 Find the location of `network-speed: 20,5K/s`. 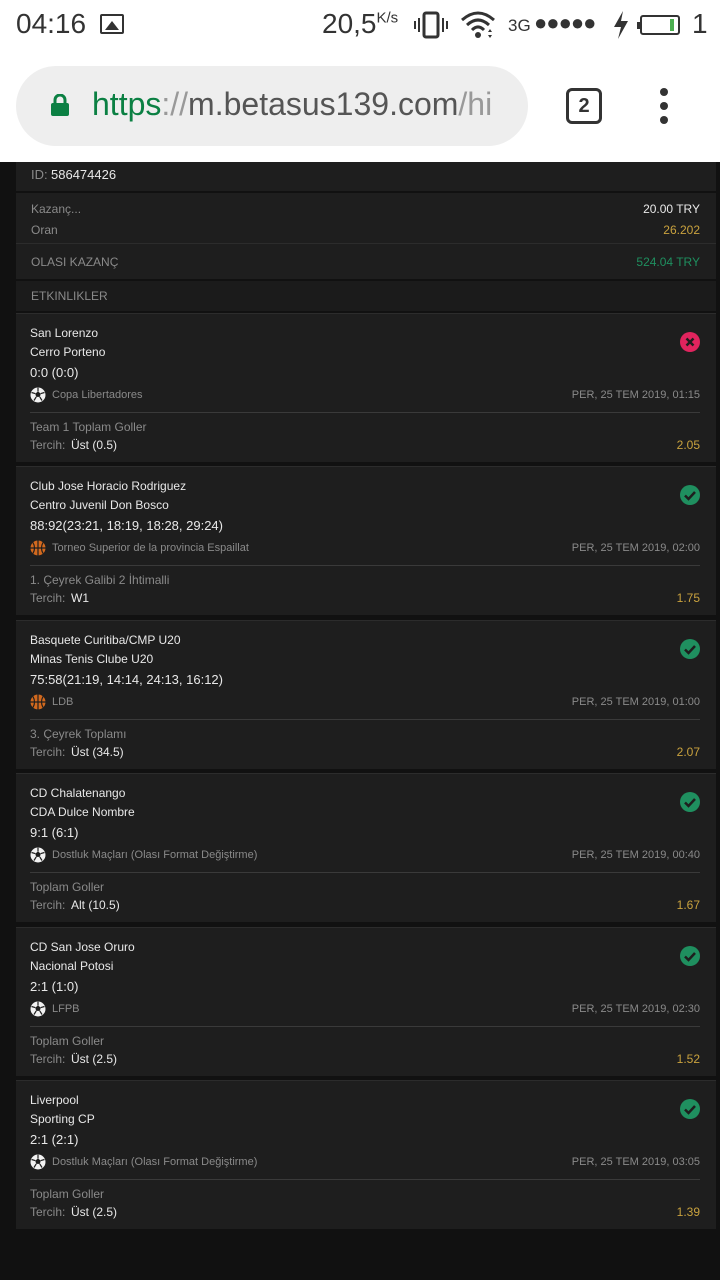

network-speed: 20,5K/s is located at coordinates (360, 24).